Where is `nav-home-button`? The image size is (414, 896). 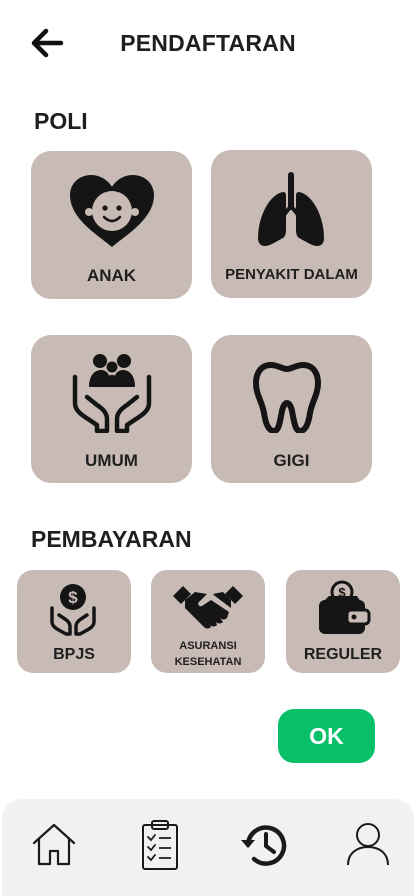 nav-home-button is located at coordinates (54, 845).